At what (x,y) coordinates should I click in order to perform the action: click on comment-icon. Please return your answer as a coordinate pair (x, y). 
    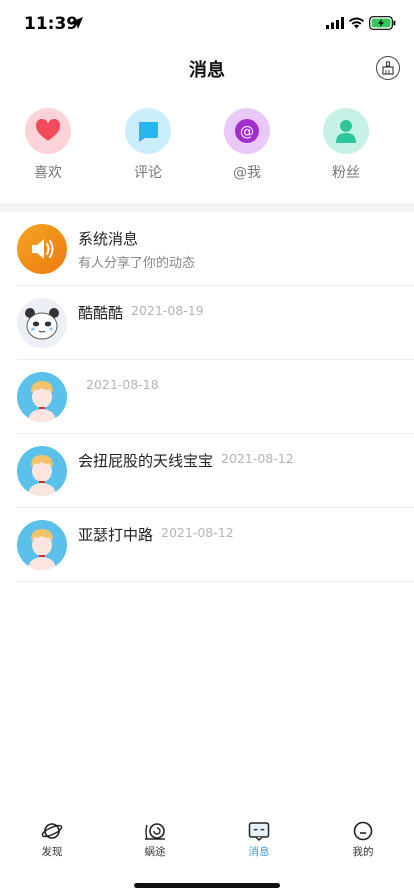
    Looking at the image, I should click on (148, 132).